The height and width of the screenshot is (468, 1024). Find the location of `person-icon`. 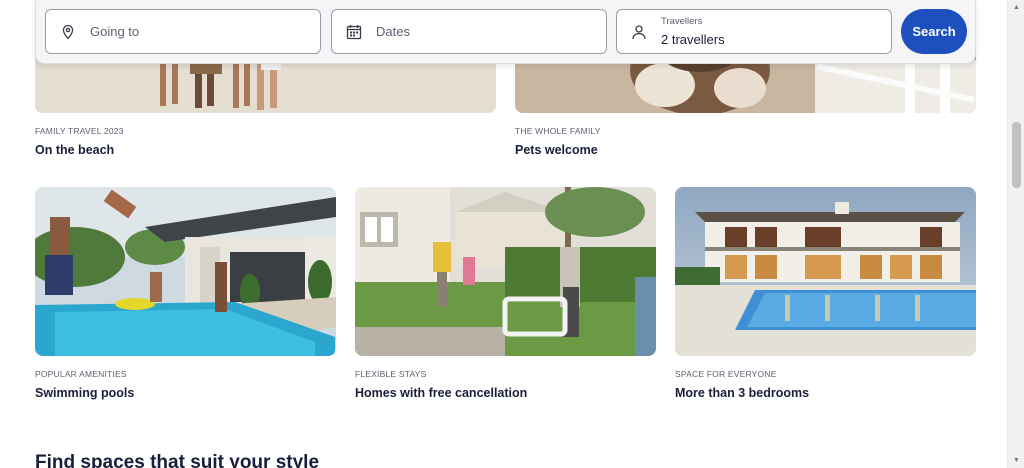

person-icon is located at coordinates (639, 32).